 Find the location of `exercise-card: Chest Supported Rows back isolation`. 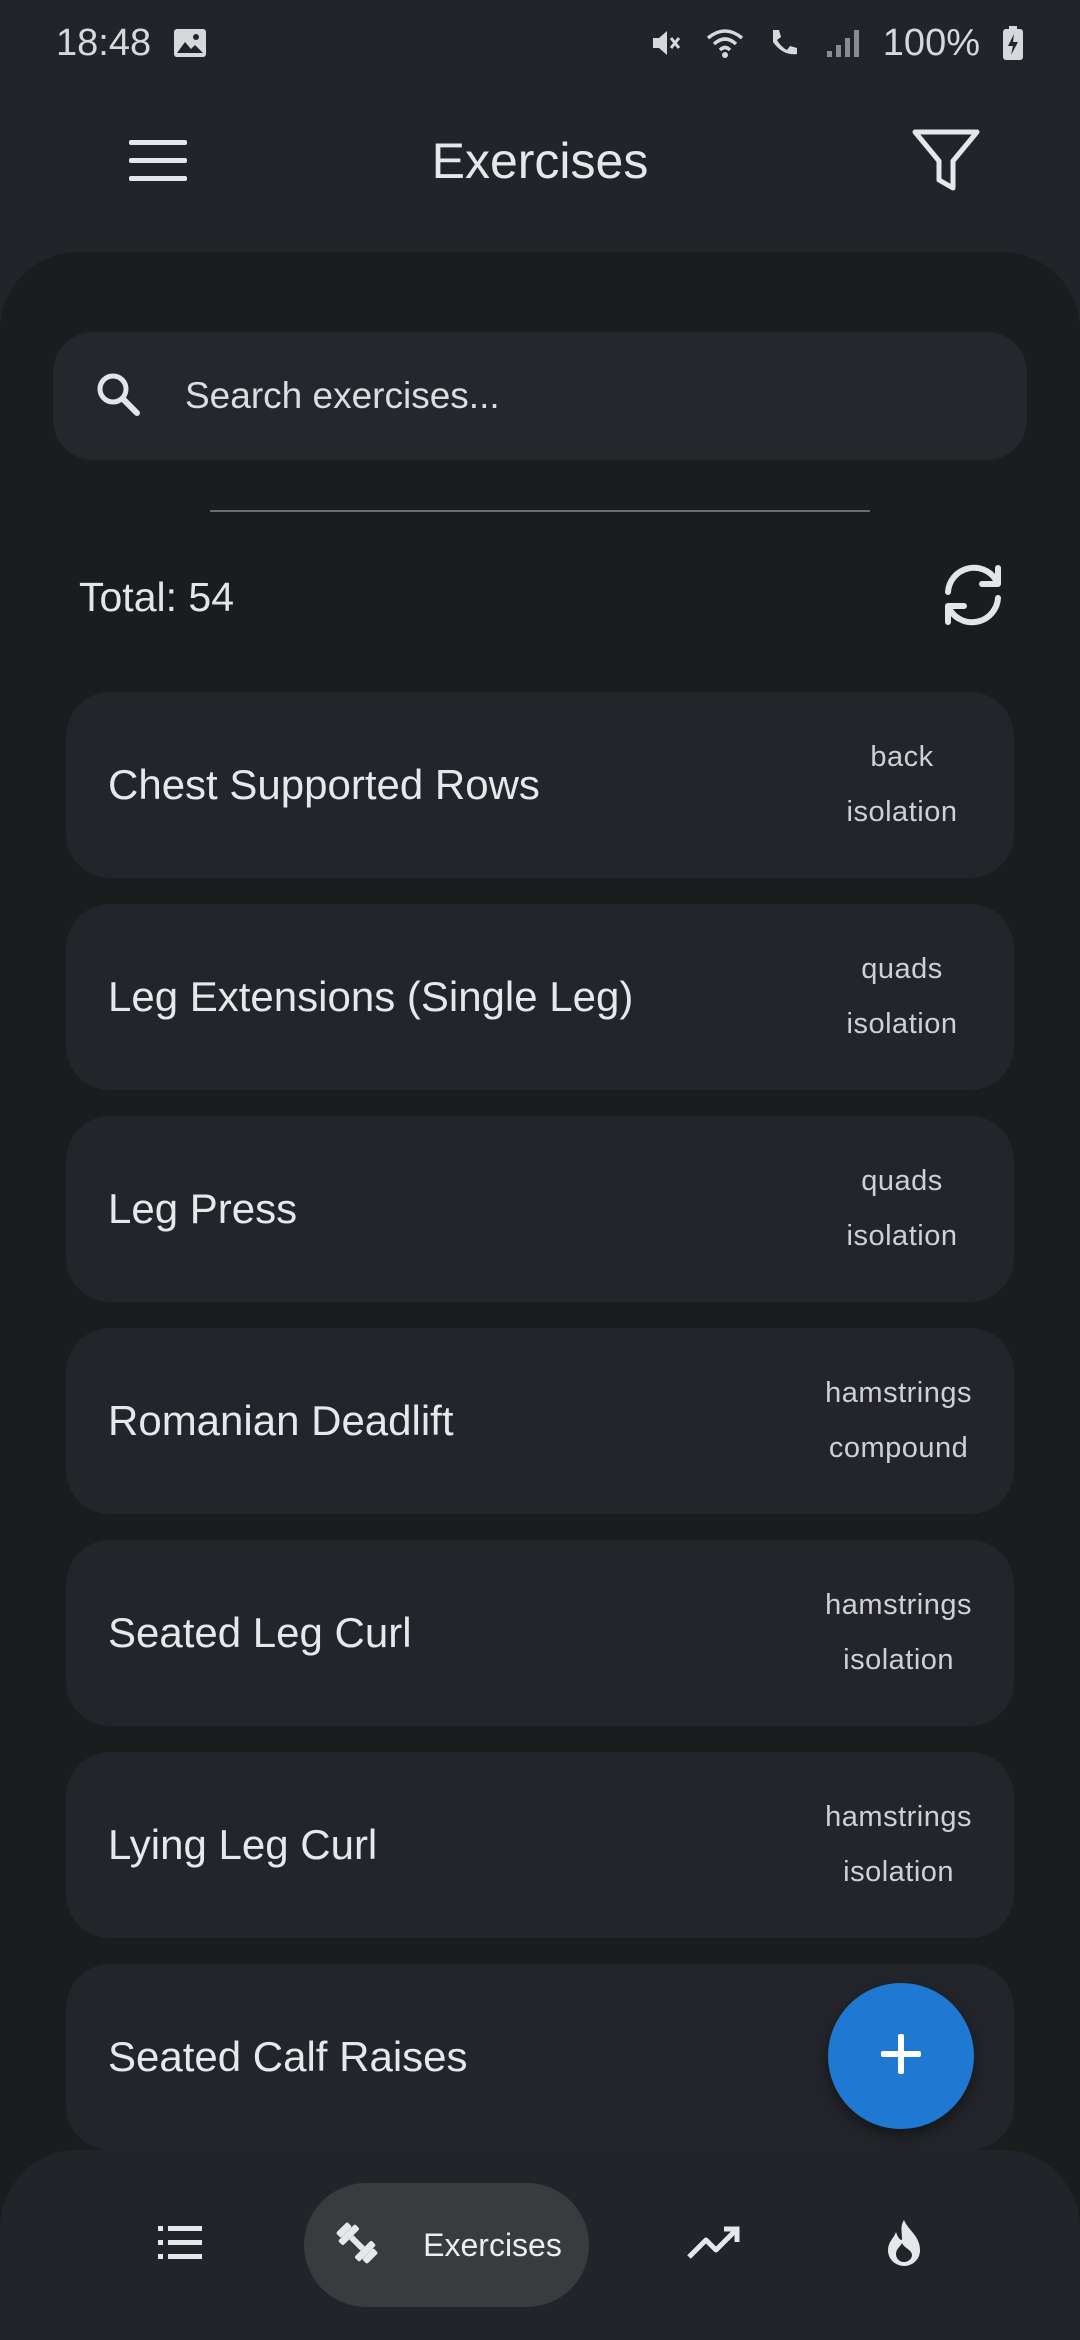

exercise-card: Chest Supported Rows back isolation is located at coordinates (540, 785).